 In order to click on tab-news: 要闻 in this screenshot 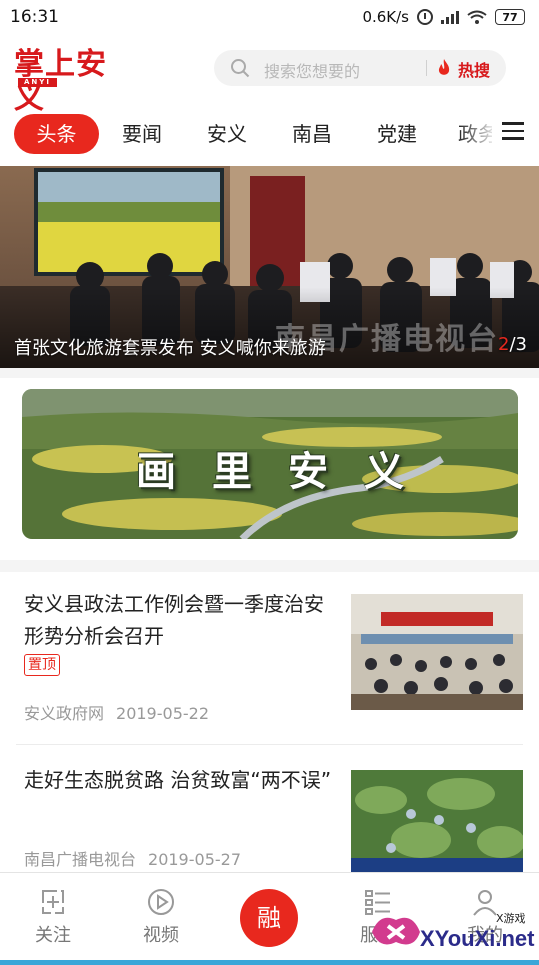, I will do `click(142, 134)`.